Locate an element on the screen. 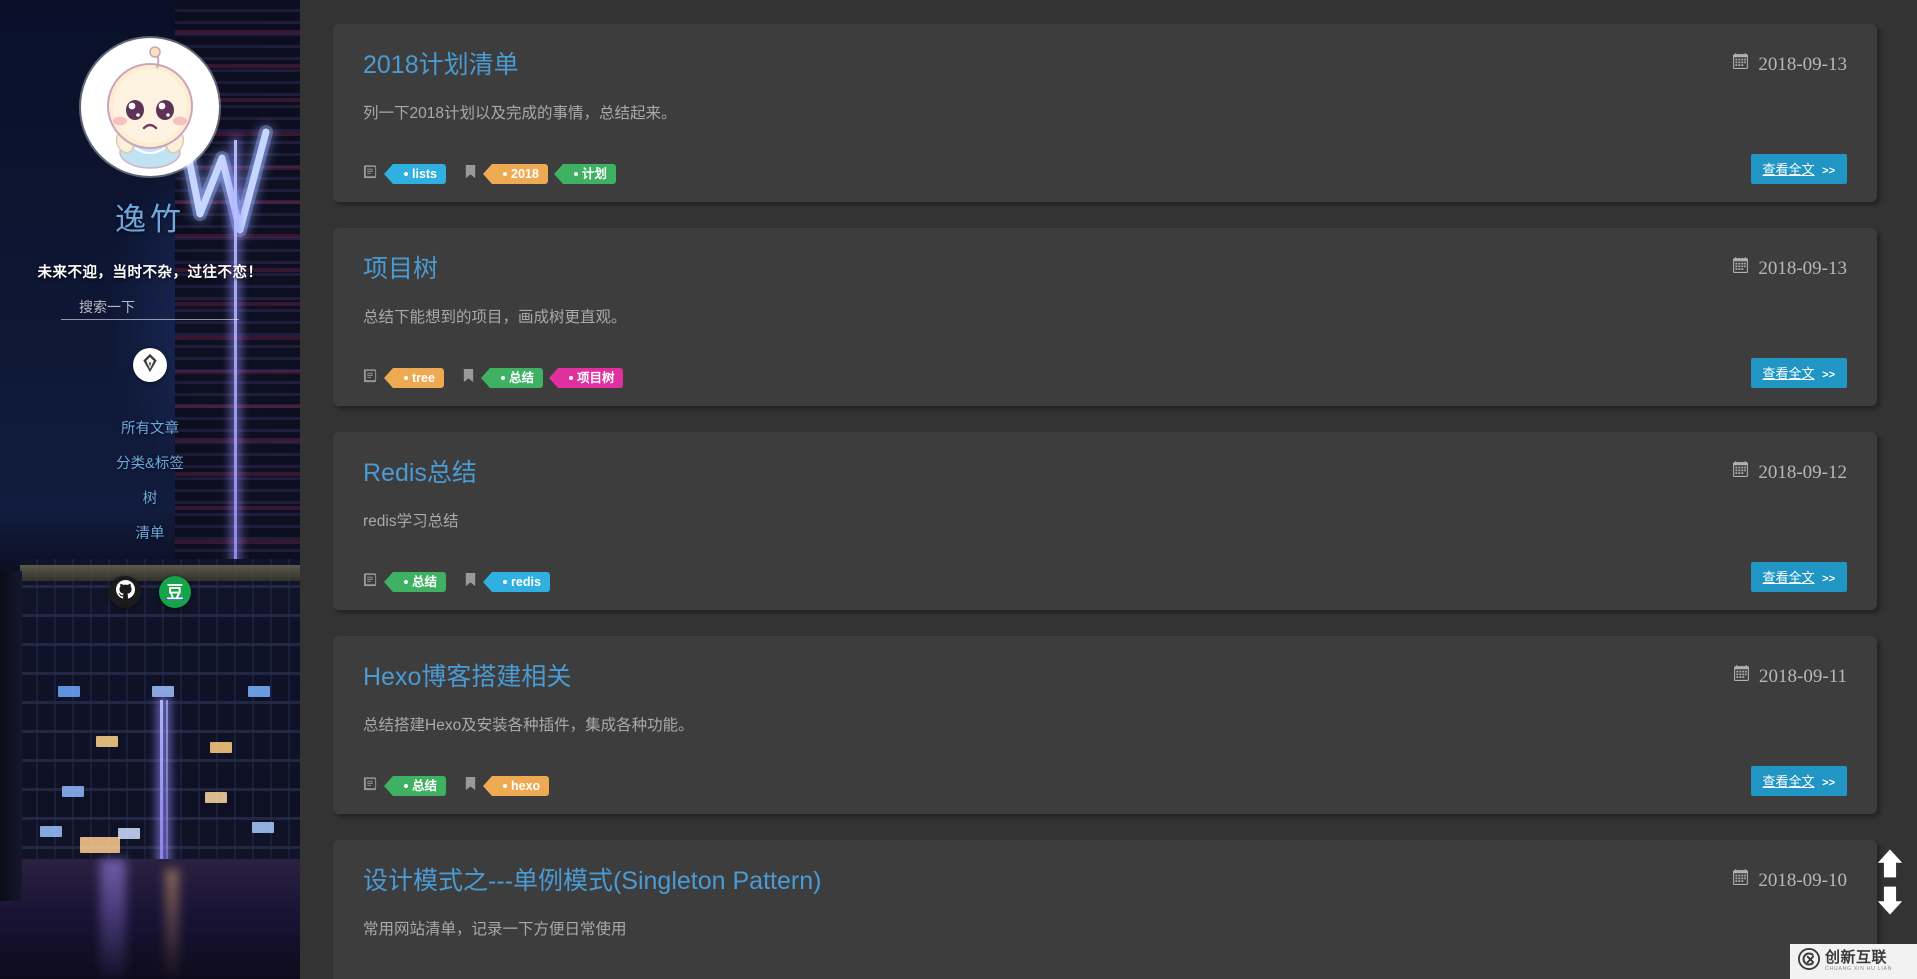 The width and height of the screenshot is (1917, 979). foreground-pillar is located at coordinates (11, 736).